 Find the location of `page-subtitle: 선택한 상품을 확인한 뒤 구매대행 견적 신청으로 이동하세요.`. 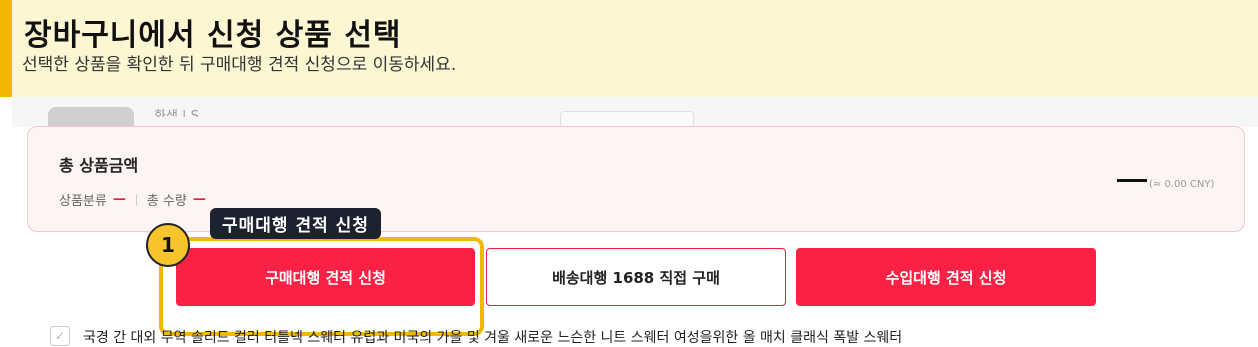

page-subtitle: 선택한 상품을 확인한 뒤 구매대행 견적 신청으로 이동하세요. is located at coordinates (239, 65).